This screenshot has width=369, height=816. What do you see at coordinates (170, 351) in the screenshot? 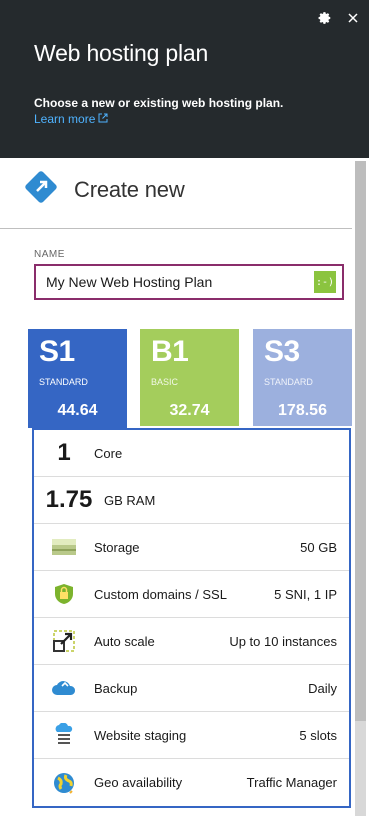
I see `tier-code: B1` at bounding box center [170, 351].